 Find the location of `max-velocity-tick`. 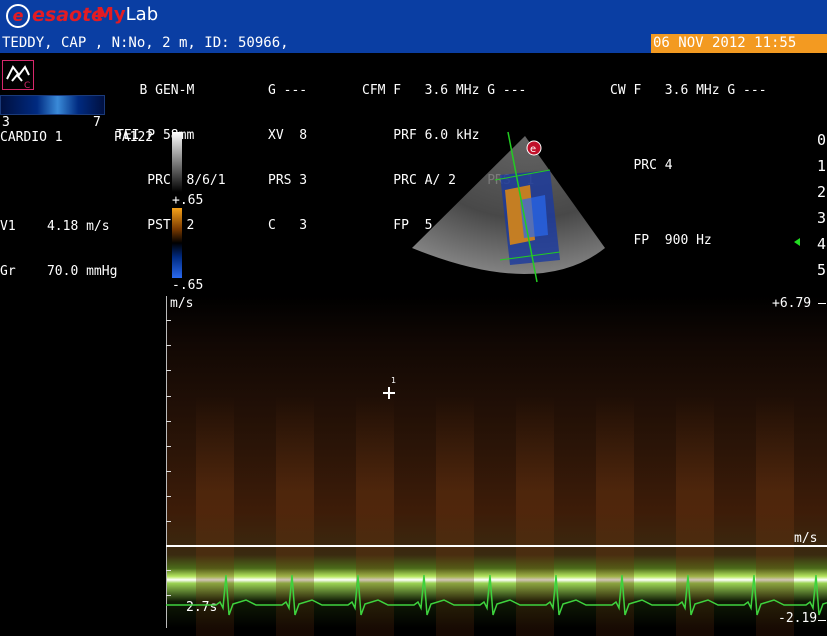

max-velocity-tick is located at coordinates (822, 303).